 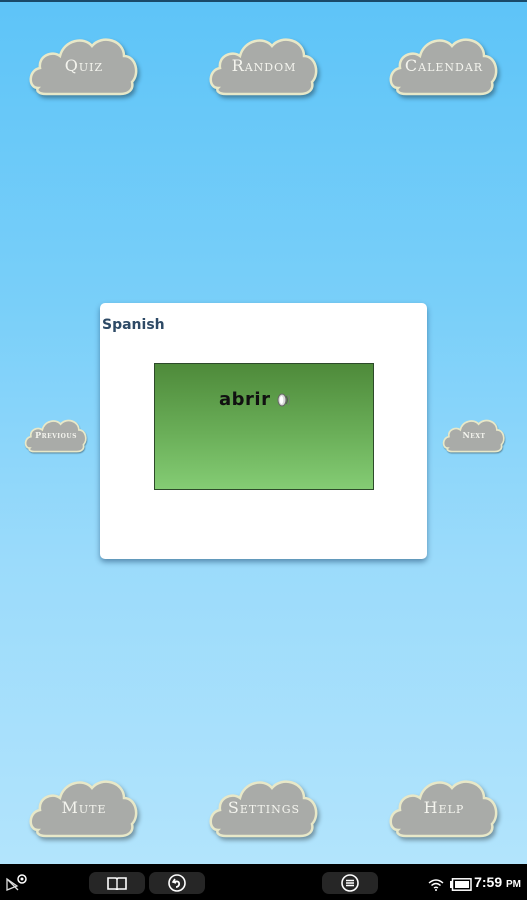 I want to click on book-button, so click(x=117, y=883).